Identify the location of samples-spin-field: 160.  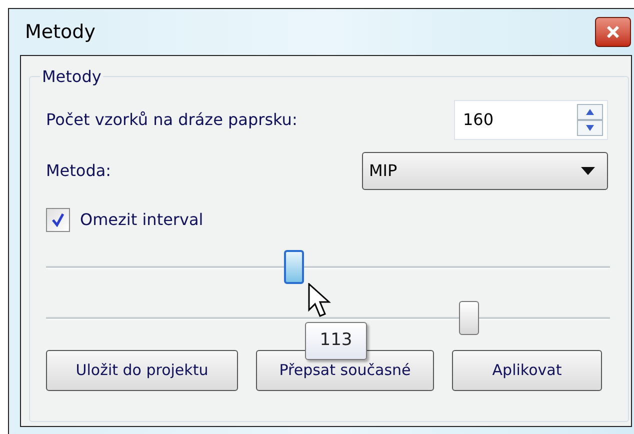
(531, 120).